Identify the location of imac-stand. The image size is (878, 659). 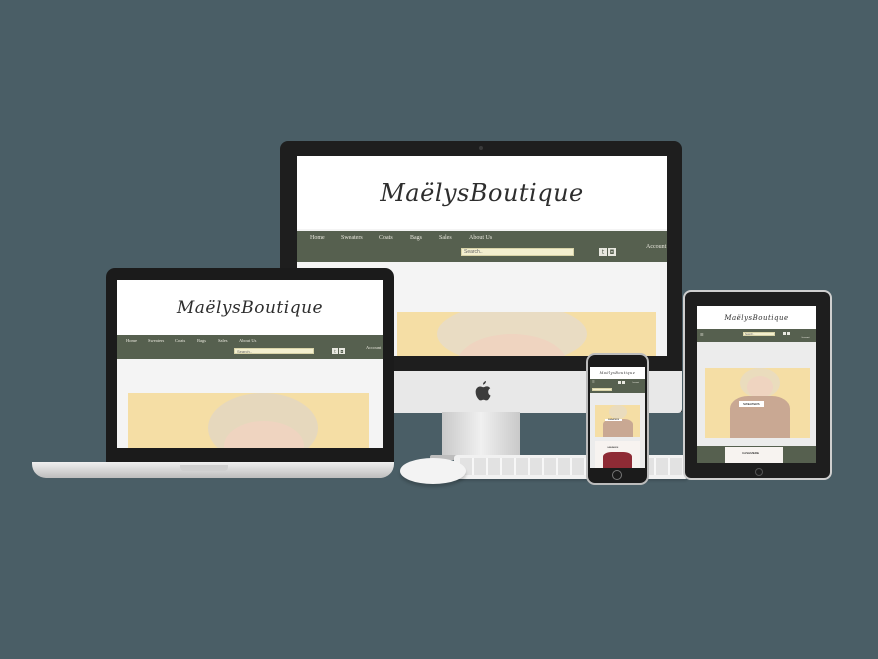
(481, 435).